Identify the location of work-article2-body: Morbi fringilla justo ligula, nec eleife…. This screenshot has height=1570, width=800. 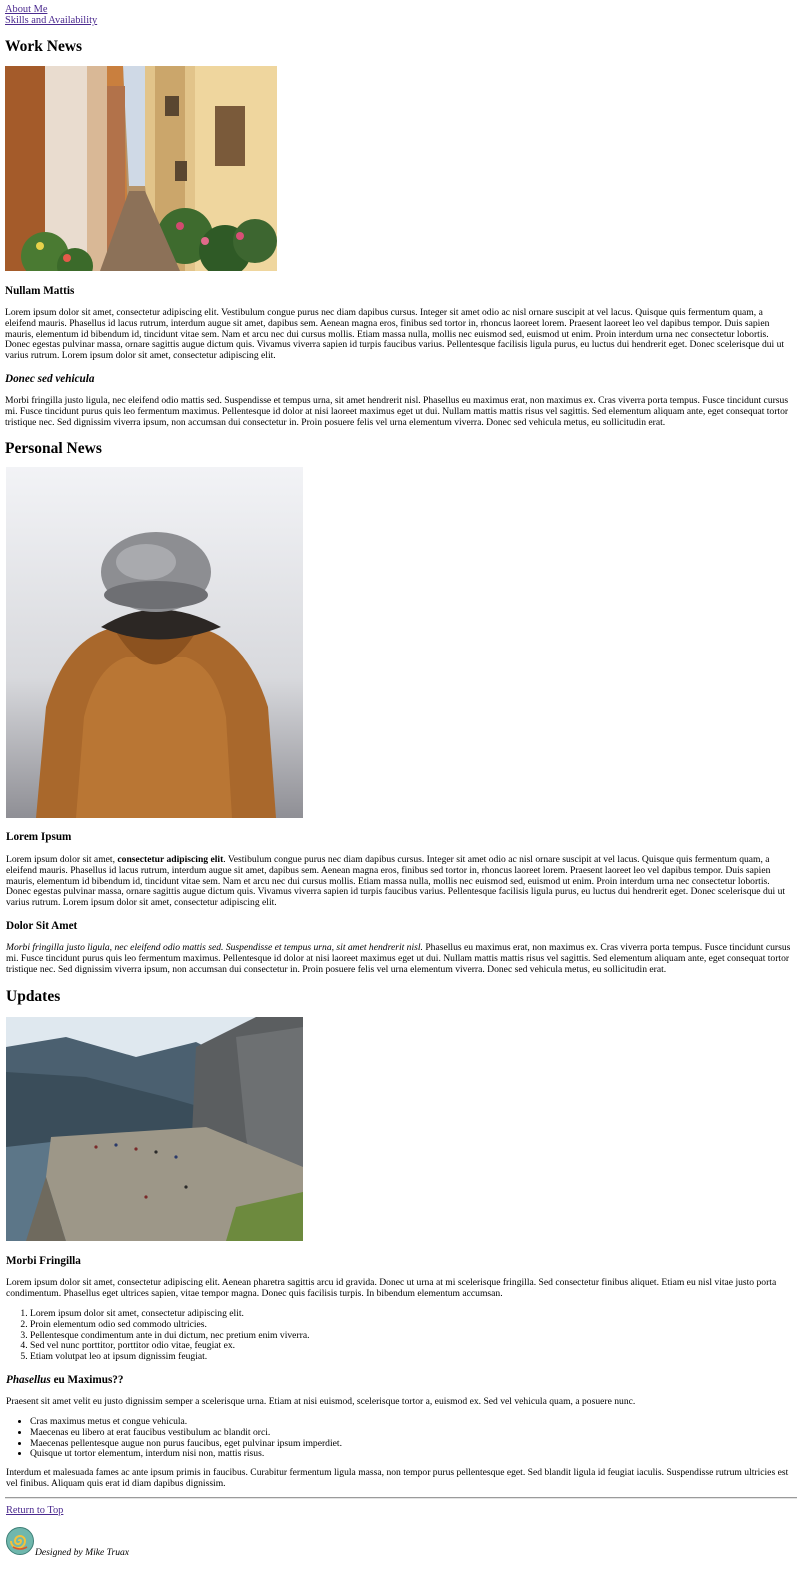
(397, 411).